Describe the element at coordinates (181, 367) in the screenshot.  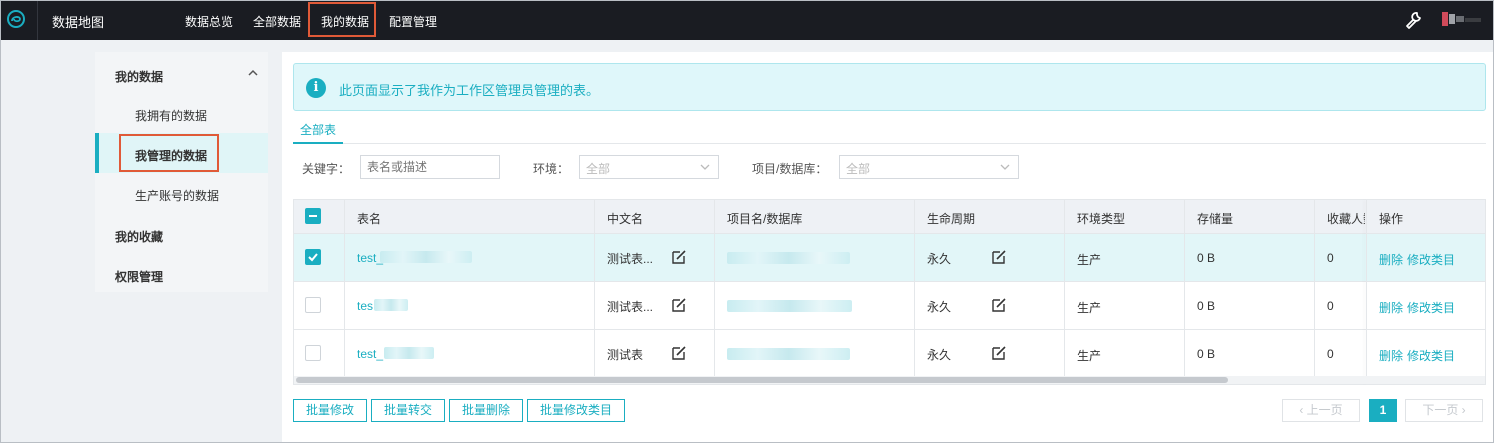
I see `sidebar-spacer` at that location.